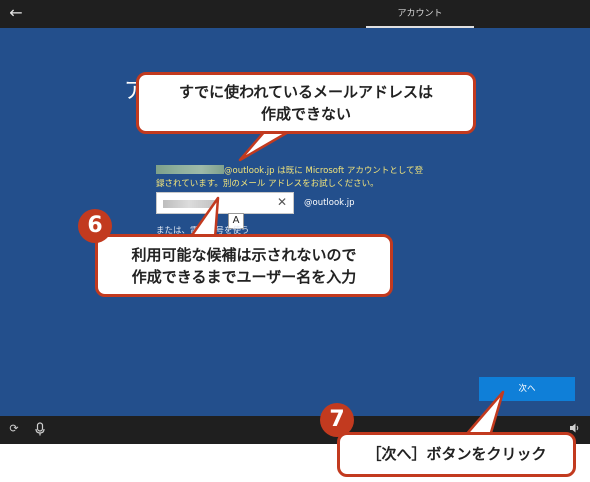 The height and width of the screenshot is (482, 590). What do you see at coordinates (306, 92) in the screenshot?
I see `callout1-line1: すでに使われているメールアドレスは` at bounding box center [306, 92].